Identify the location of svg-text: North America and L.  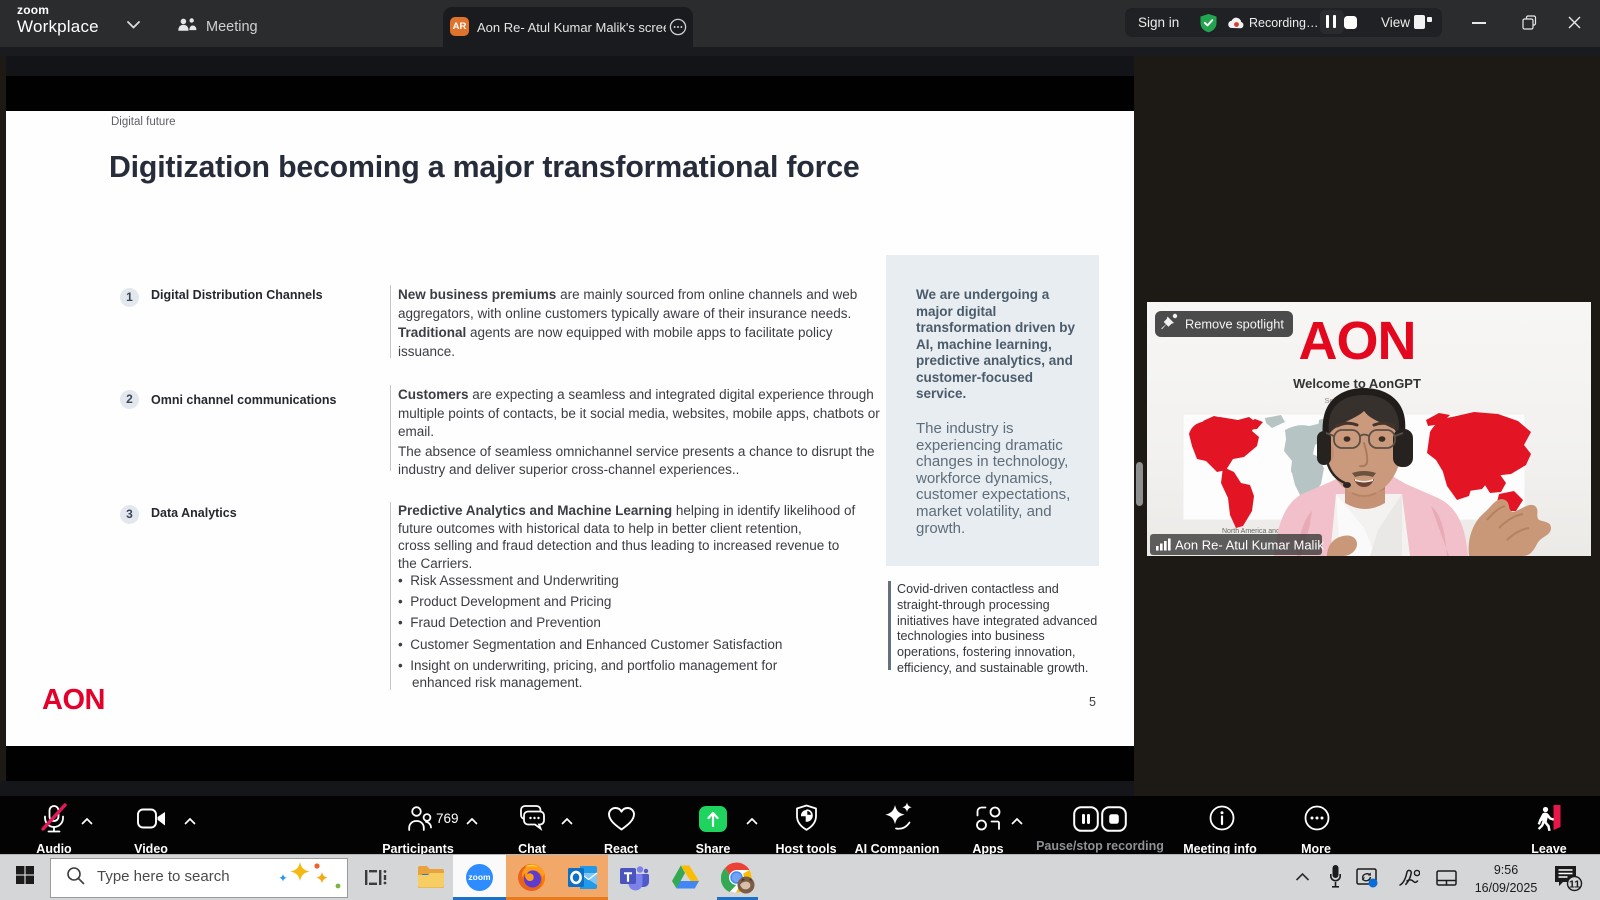
(1254, 531).